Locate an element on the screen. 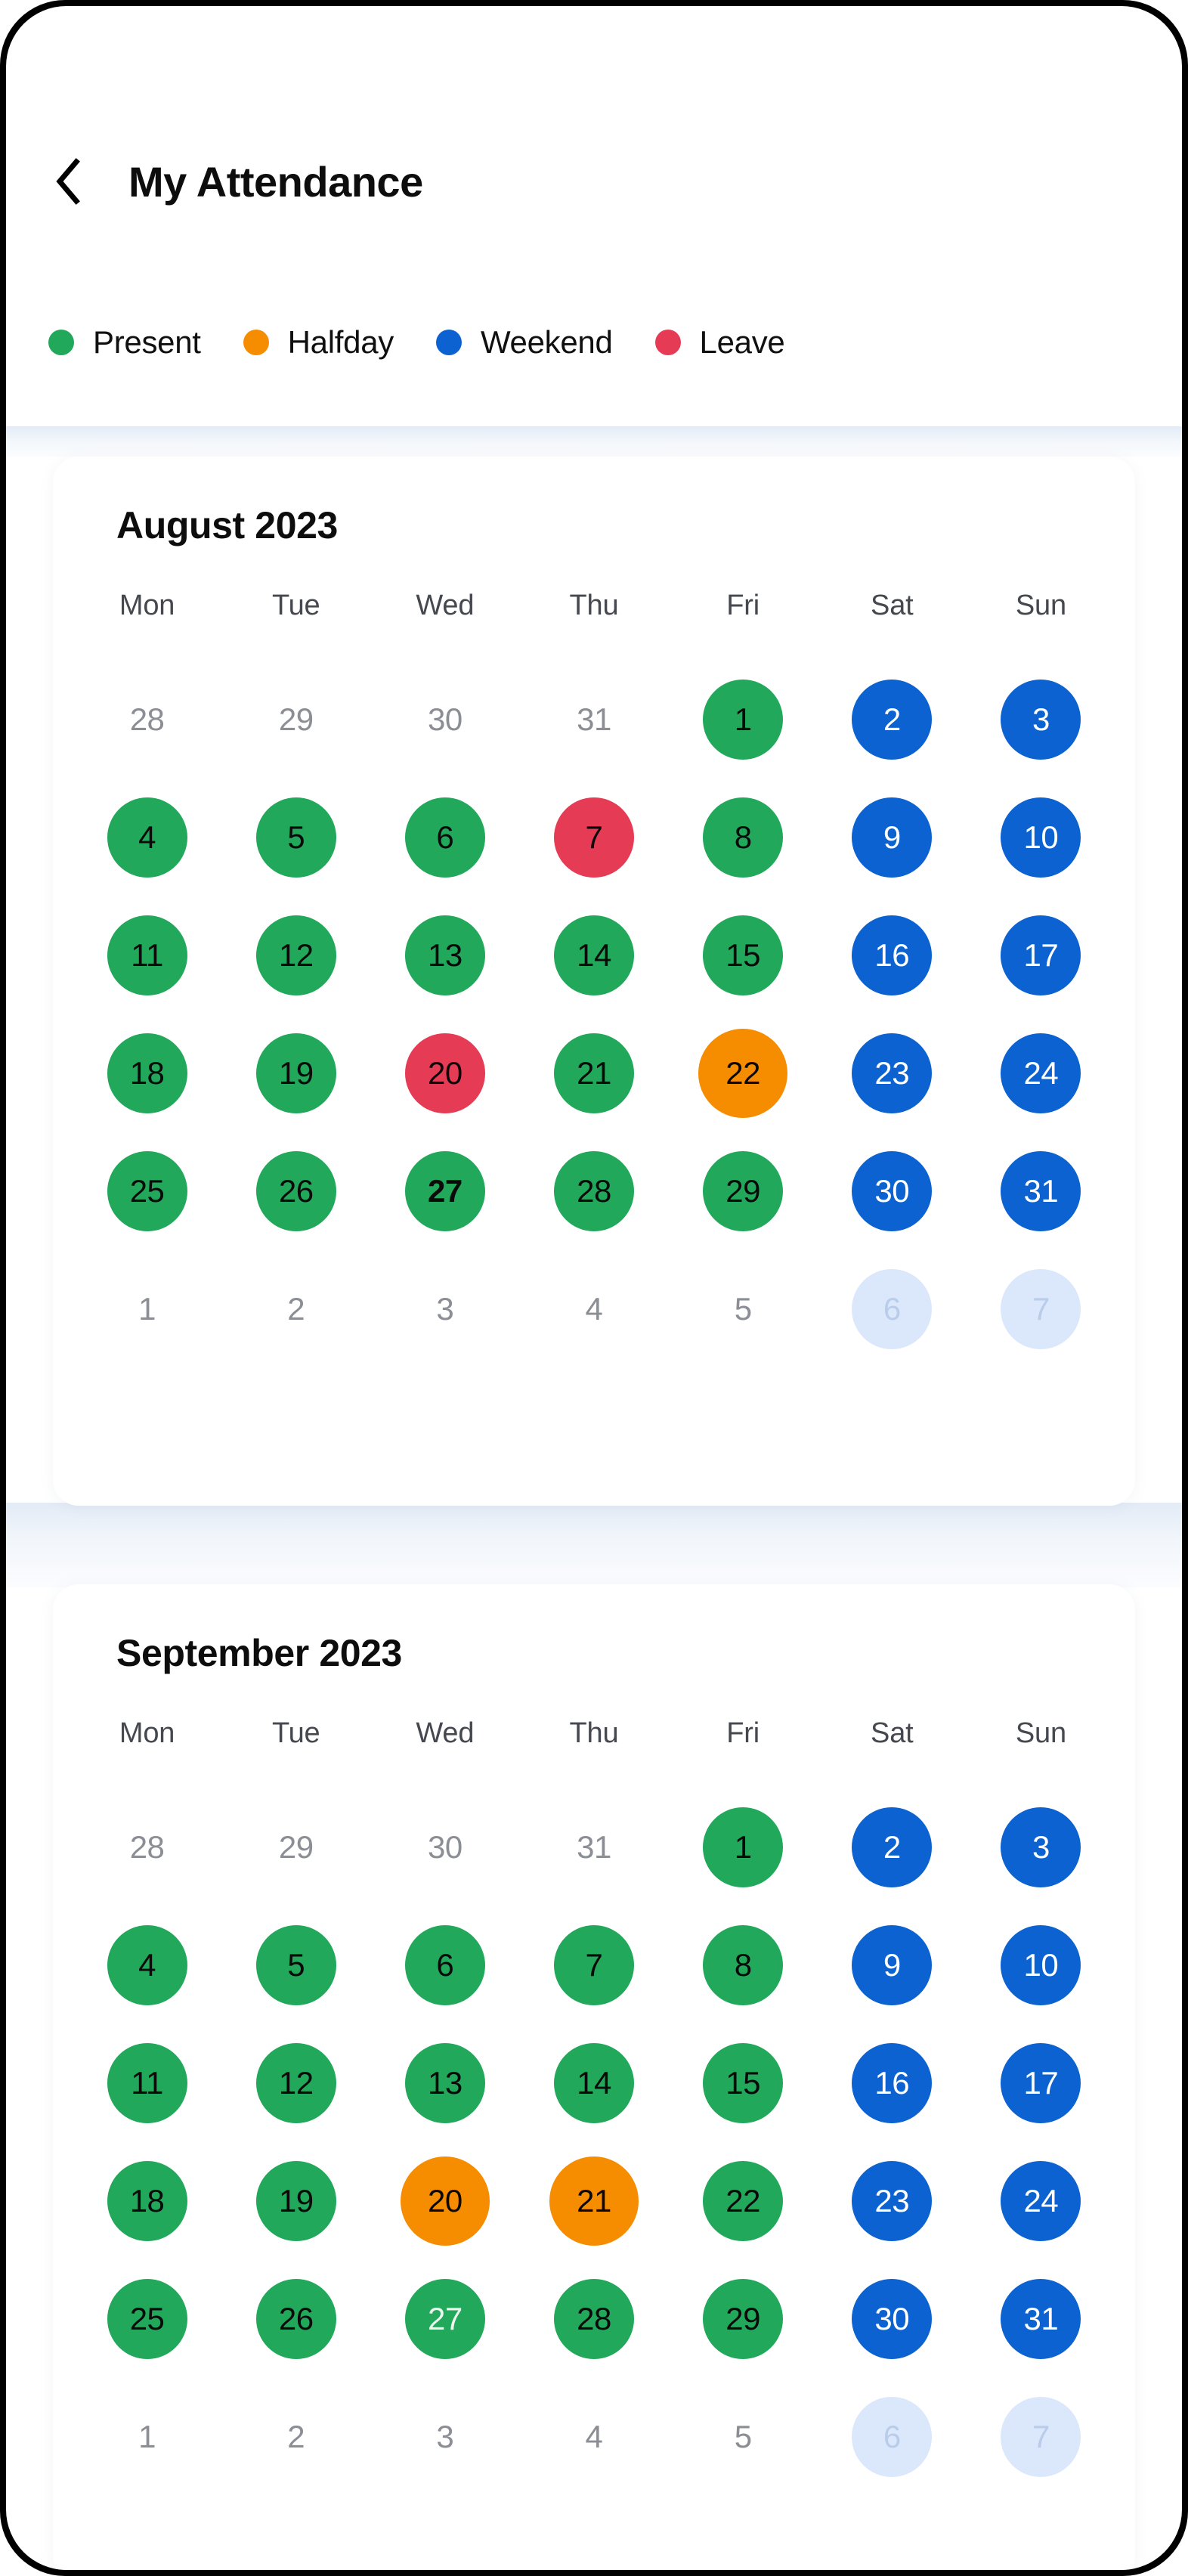  day-outside: 30 is located at coordinates (445, 720).